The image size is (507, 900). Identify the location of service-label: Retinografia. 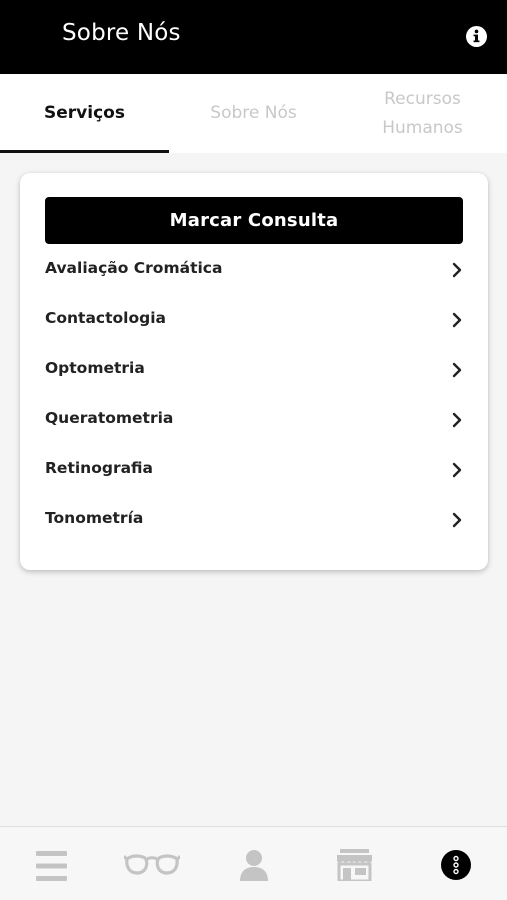
(99, 468).